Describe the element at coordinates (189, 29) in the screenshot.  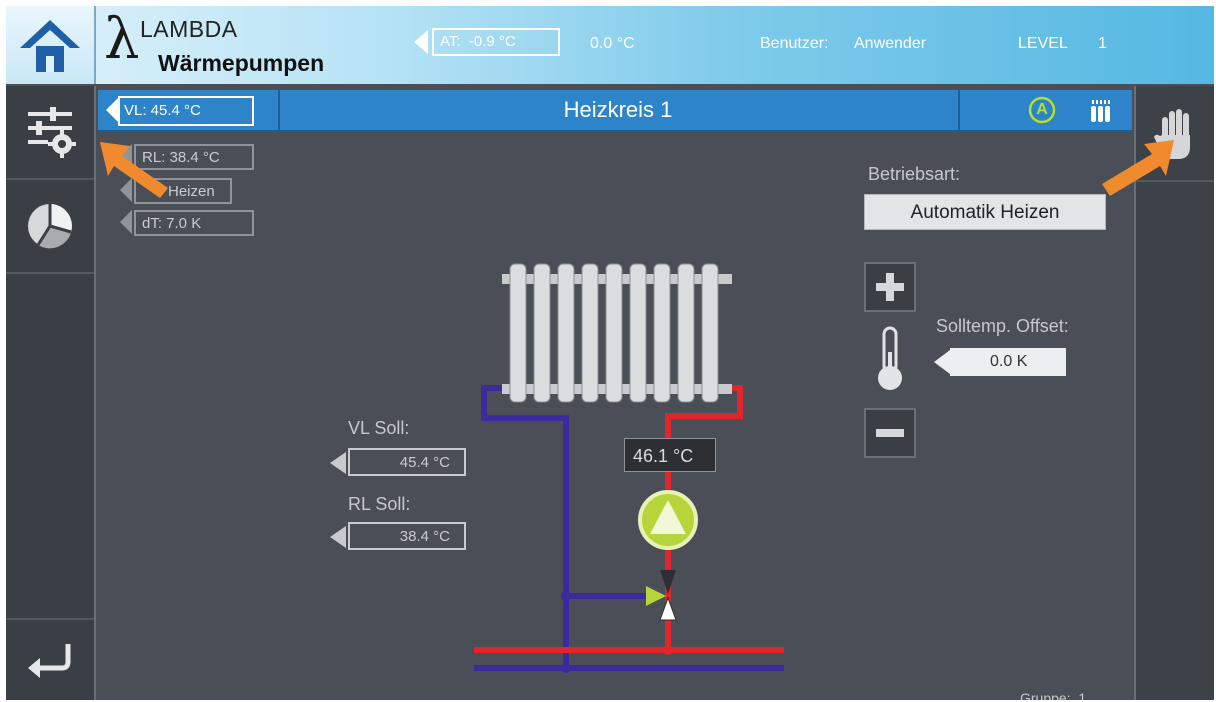
I see `logo-top-text: LAMBDA` at that location.